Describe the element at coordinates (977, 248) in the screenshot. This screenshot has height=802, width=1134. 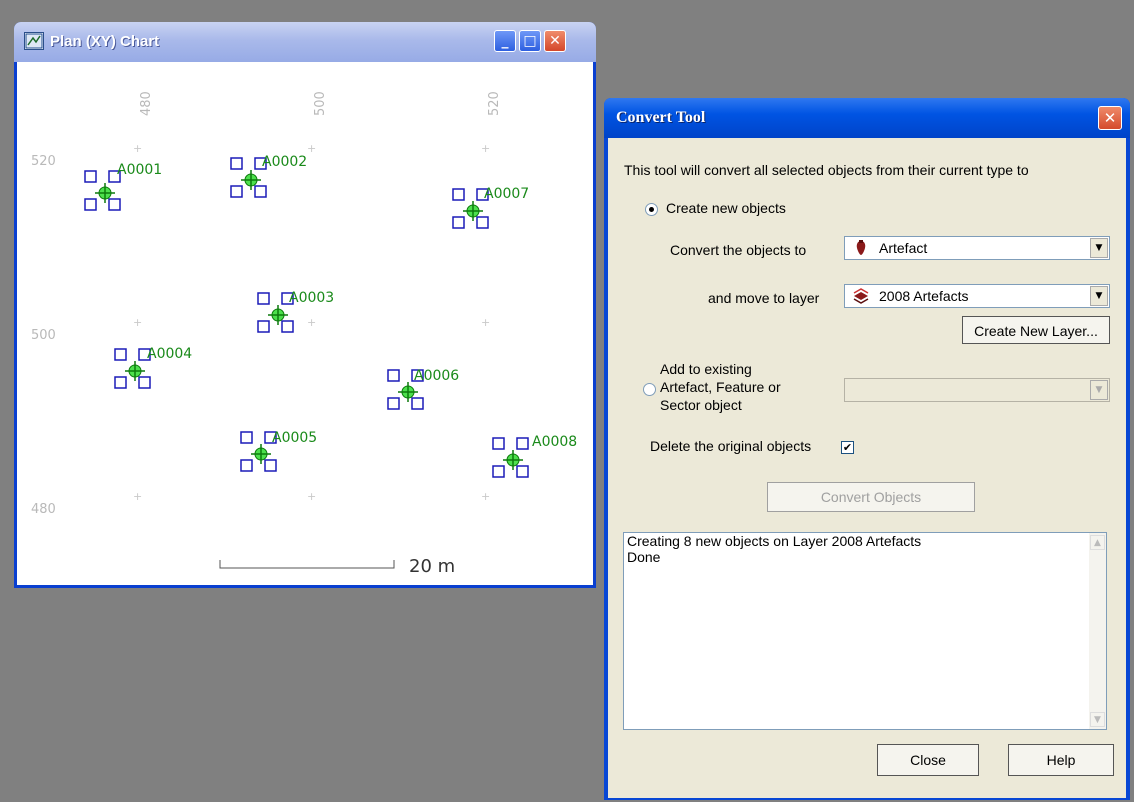
I see `convert-to-select: Artefact ▼` at that location.